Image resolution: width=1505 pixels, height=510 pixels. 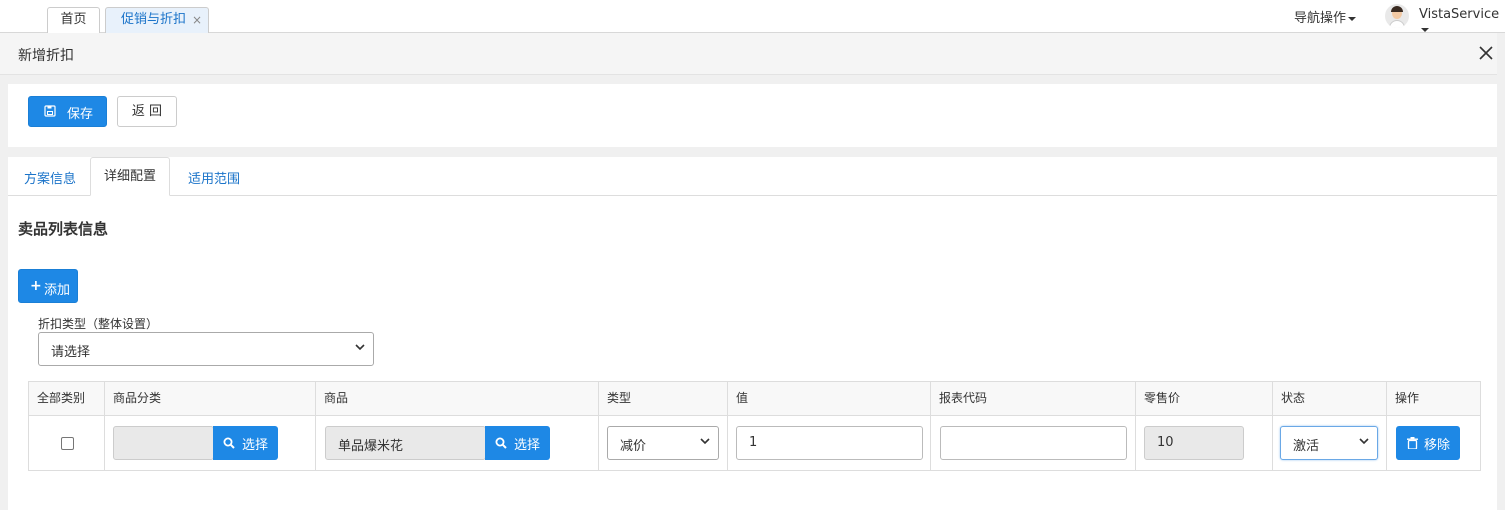 I want to click on value-input: 1, so click(x=829, y=443).